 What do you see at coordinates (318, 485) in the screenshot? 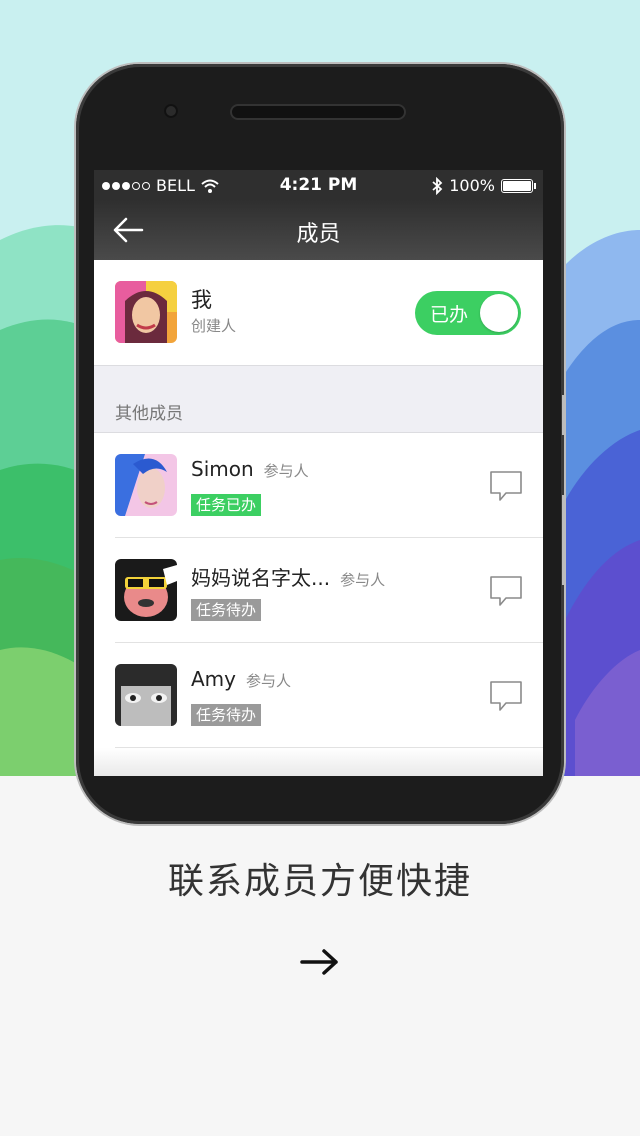
I see `member-row: Simon 参与人 任务已办` at bounding box center [318, 485].